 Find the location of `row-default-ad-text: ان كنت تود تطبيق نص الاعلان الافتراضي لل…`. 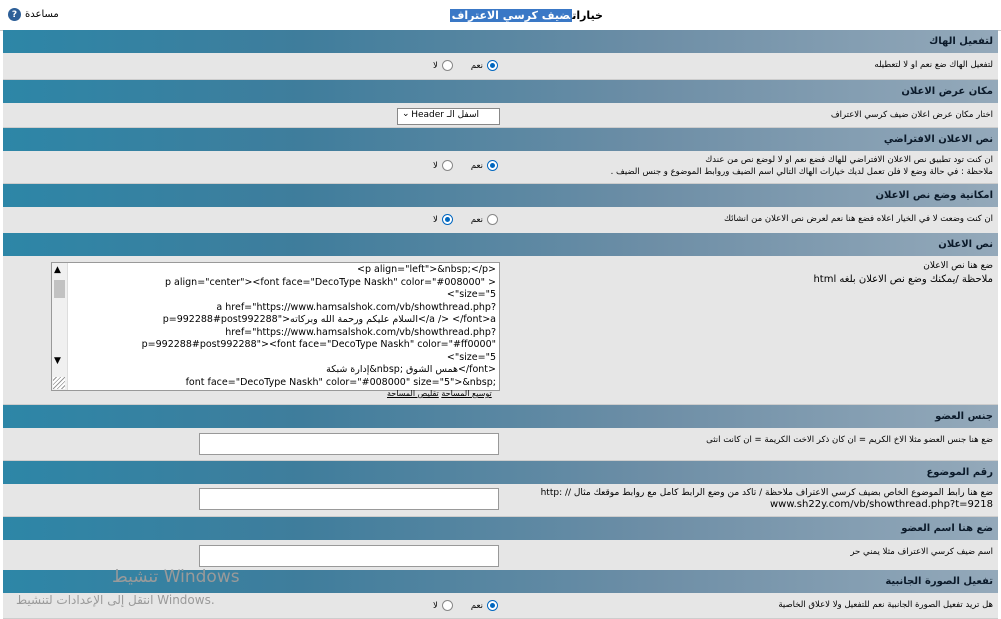

row-default-ad-text: ان كنت تود تطبيق نص الاعلان الافتراضي لل… is located at coordinates (500, 167).